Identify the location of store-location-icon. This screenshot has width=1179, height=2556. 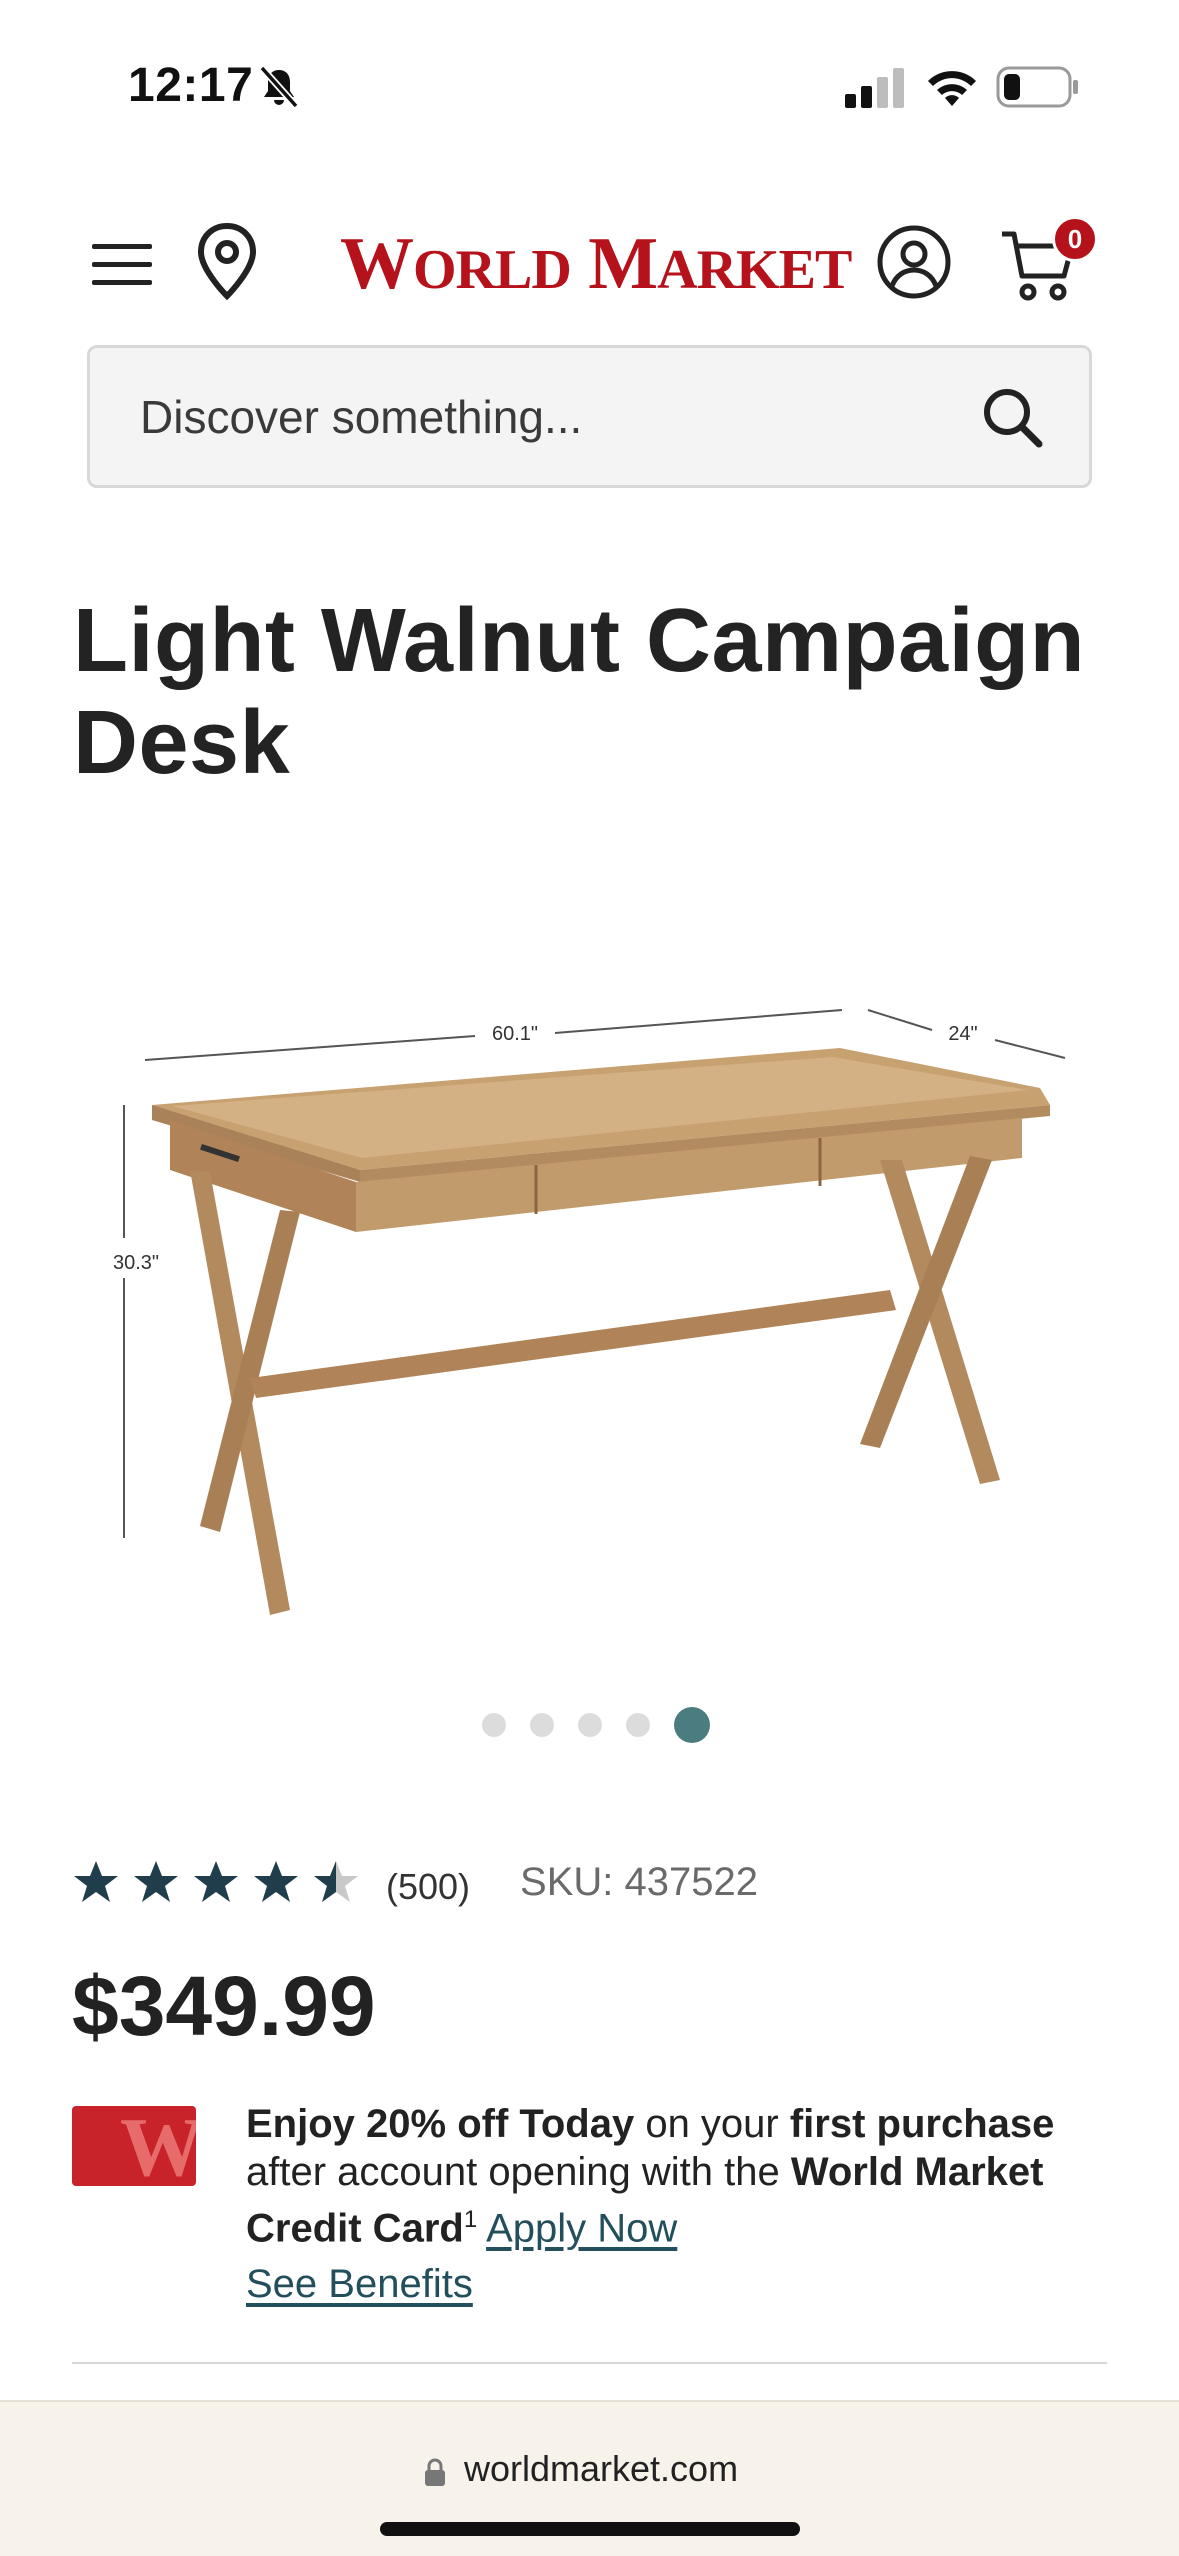
(227, 262).